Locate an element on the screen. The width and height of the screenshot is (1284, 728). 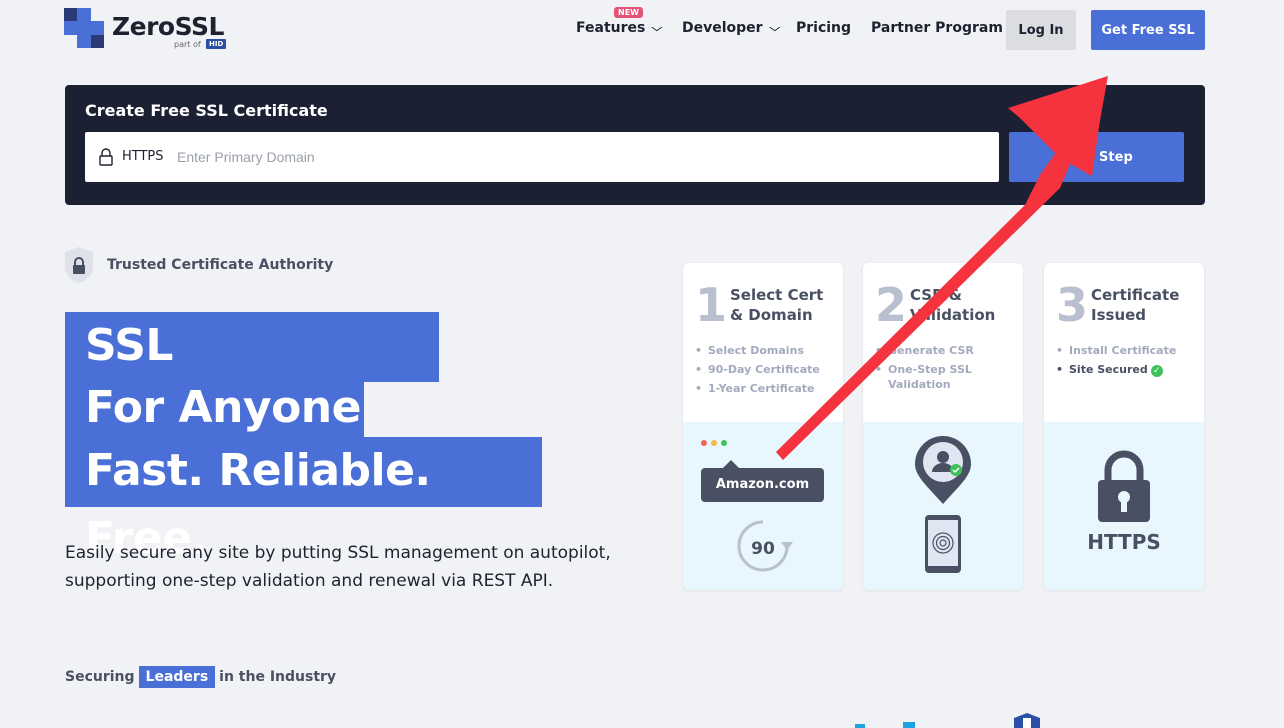
logo-cross-icon is located at coordinates (84, 28).